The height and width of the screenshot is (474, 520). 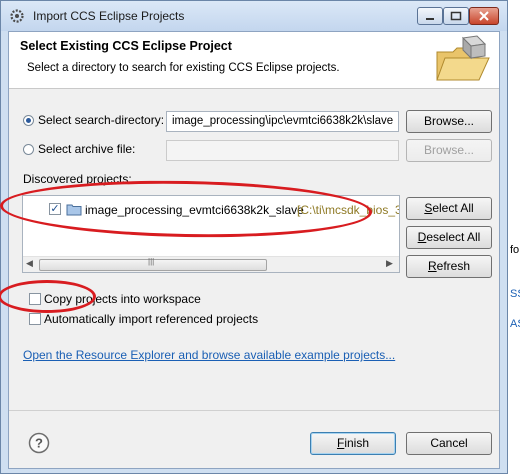 What do you see at coordinates (55, 209) in the screenshot?
I see `project-checkbox: ✓` at bounding box center [55, 209].